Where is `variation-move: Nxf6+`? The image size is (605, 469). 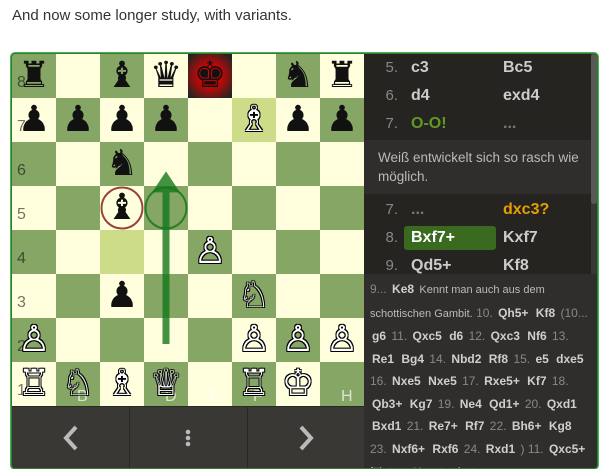 variation-move: Nxf6+ is located at coordinates (408, 449).